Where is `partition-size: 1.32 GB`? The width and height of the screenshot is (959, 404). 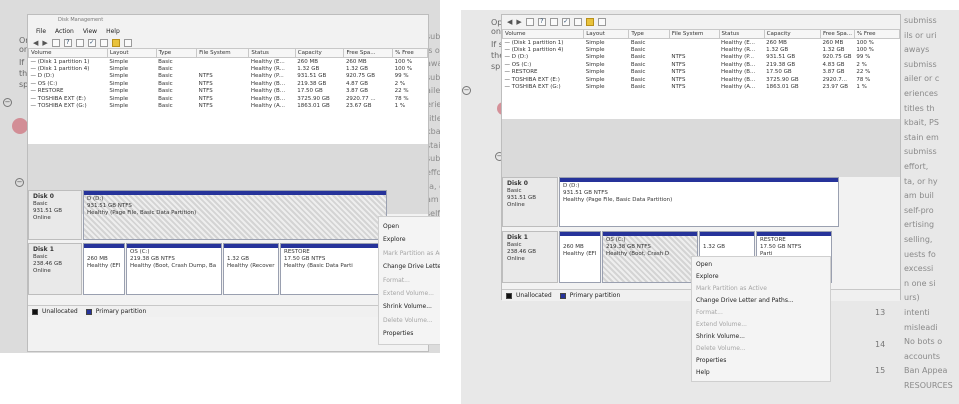
partition-size: 1.32 GB is located at coordinates (714, 247).